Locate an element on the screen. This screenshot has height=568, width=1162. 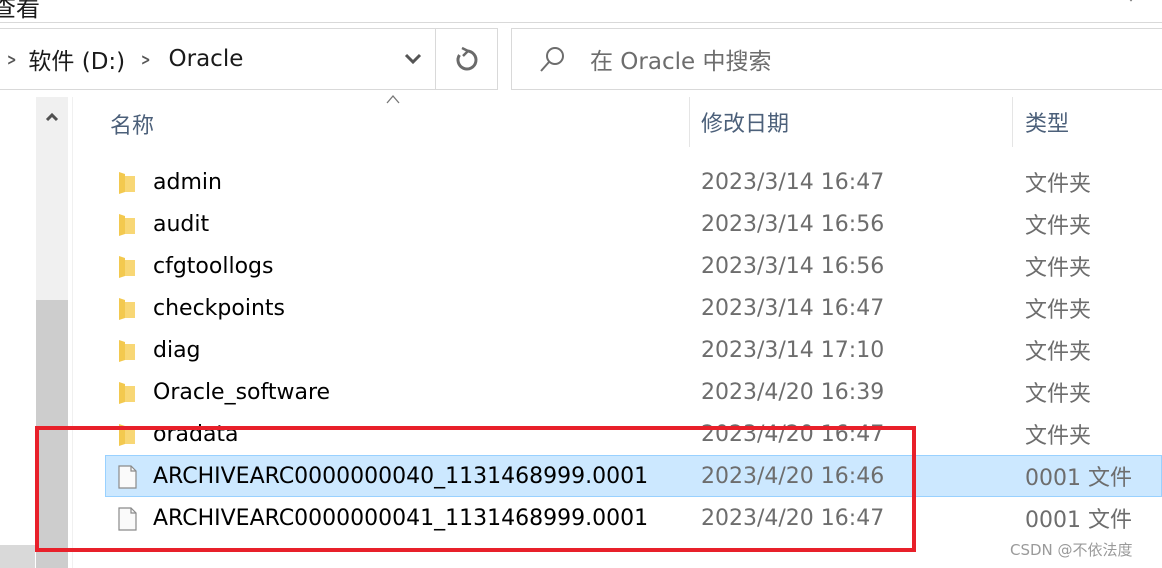
breadcrumb-folder: Oracle is located at coordinates (206, 59).